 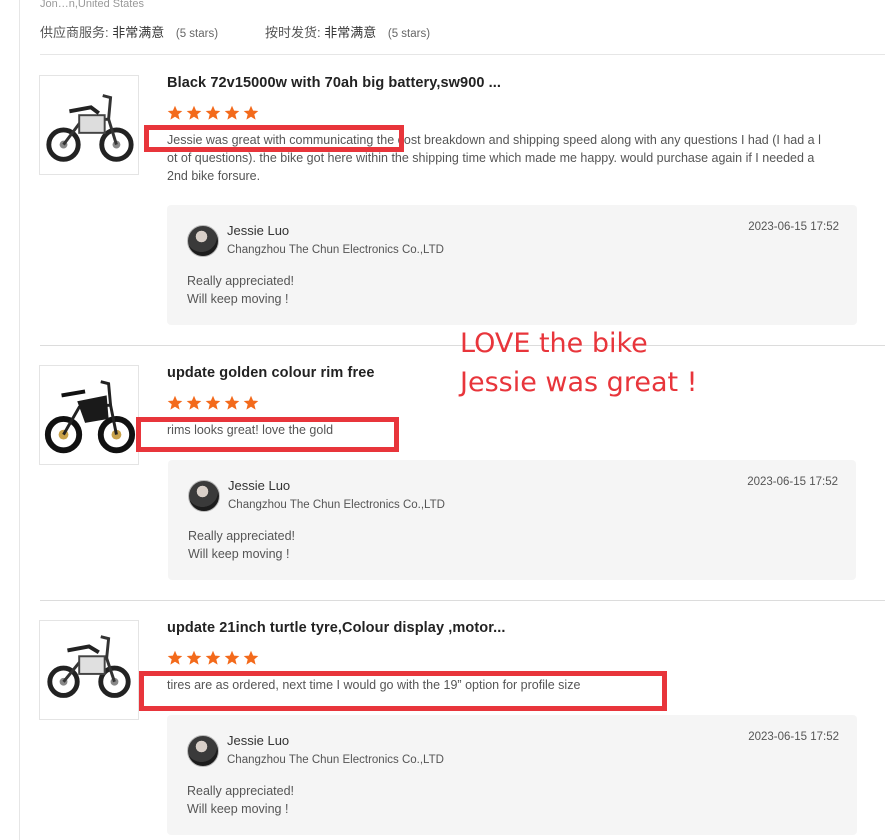 I want to click on annotation-line: LOVE the bike, so click(x=554, y=343).